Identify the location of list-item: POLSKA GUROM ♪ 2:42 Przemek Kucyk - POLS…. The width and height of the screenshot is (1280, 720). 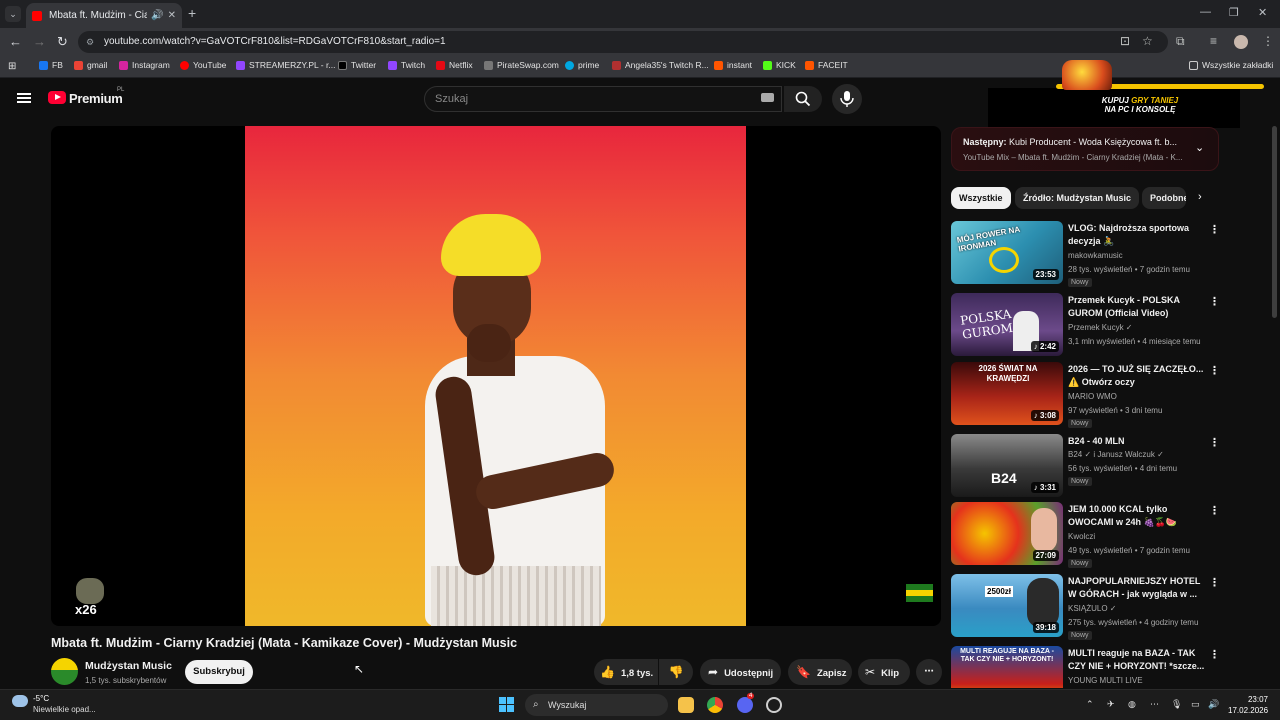
(1085, 325).